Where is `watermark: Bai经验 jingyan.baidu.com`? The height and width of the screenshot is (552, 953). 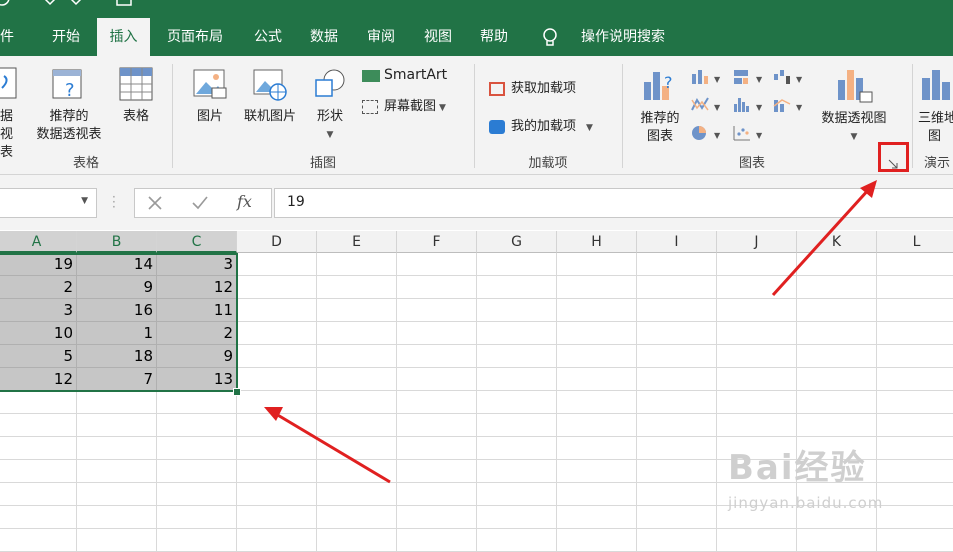 watermark: Bai经验 jingyan.baidu.com is located at coordinates (805, 480).